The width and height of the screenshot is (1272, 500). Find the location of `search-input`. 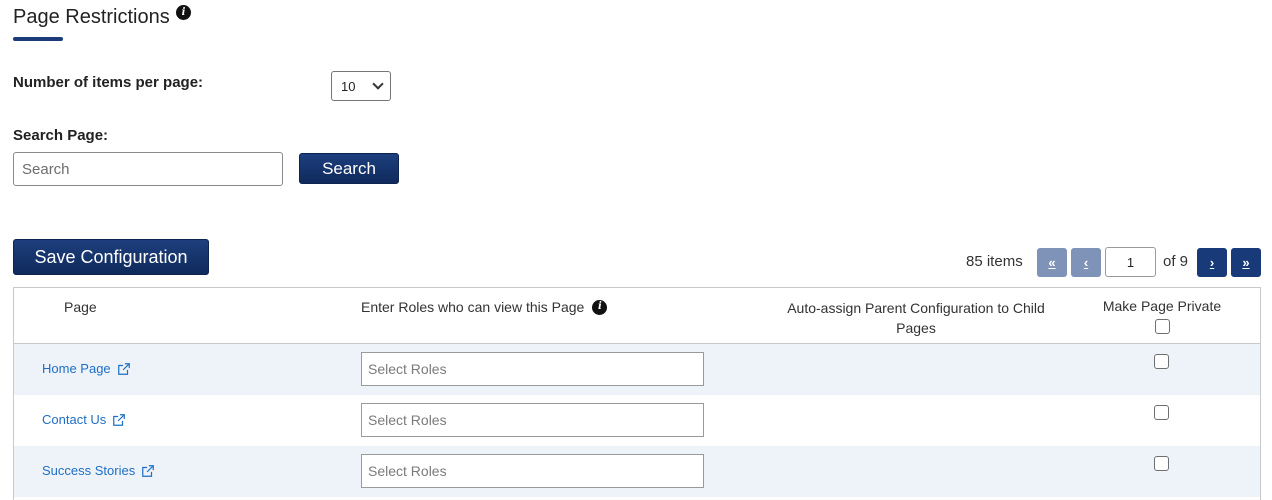

search-input is located at coordinates (148, 169).